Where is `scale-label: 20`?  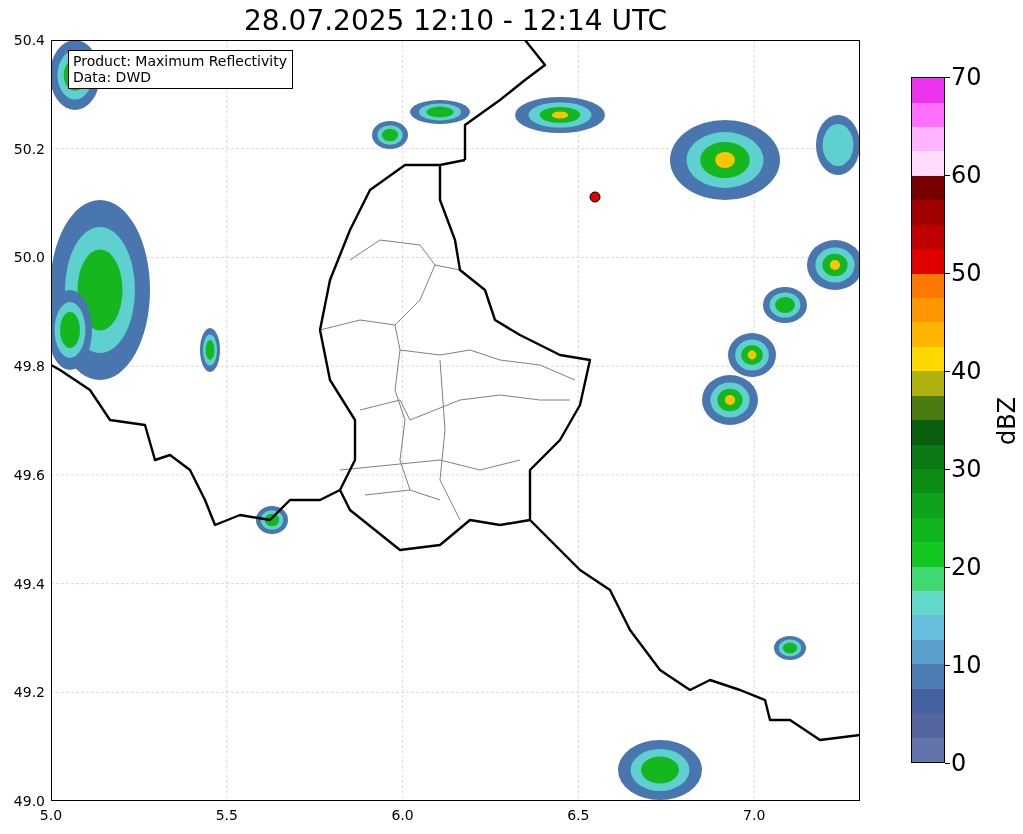
scale-label: 20 is located at coordinates (966, 567).